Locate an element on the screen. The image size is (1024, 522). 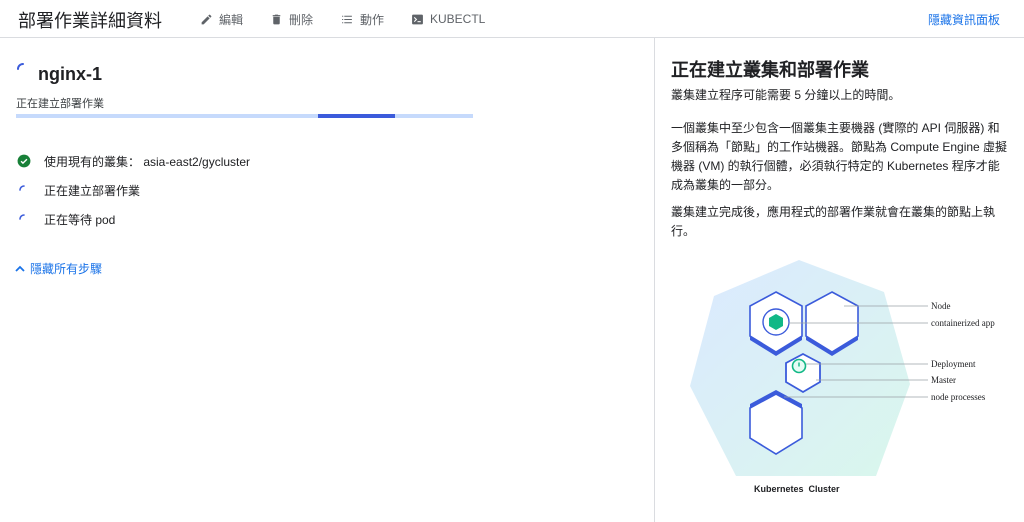
top-bar: 部署作業詳細資料 編輯 刪除 動作 KUBECTL 隱藏資訊面板 is located at coordinates (512, 19).